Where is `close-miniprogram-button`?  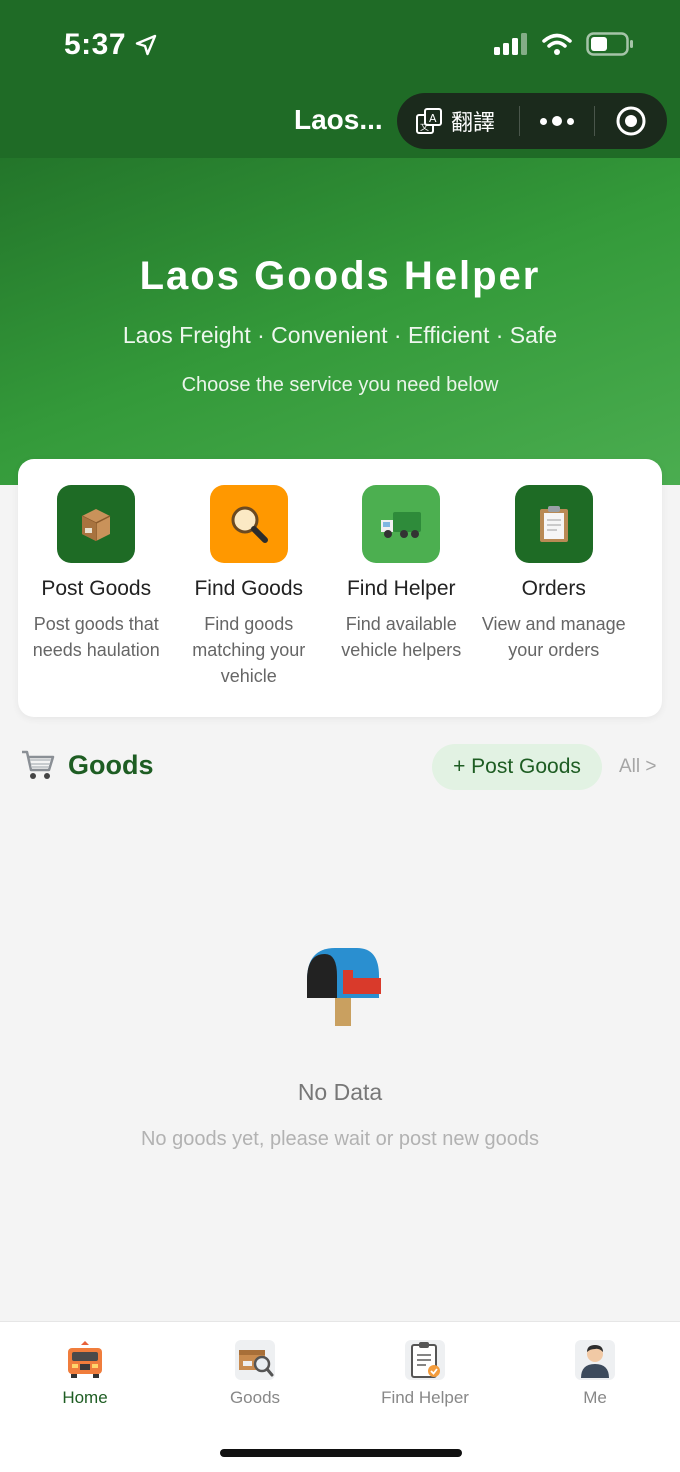 close-miniprogram-button is located at coordinates (631, 121).